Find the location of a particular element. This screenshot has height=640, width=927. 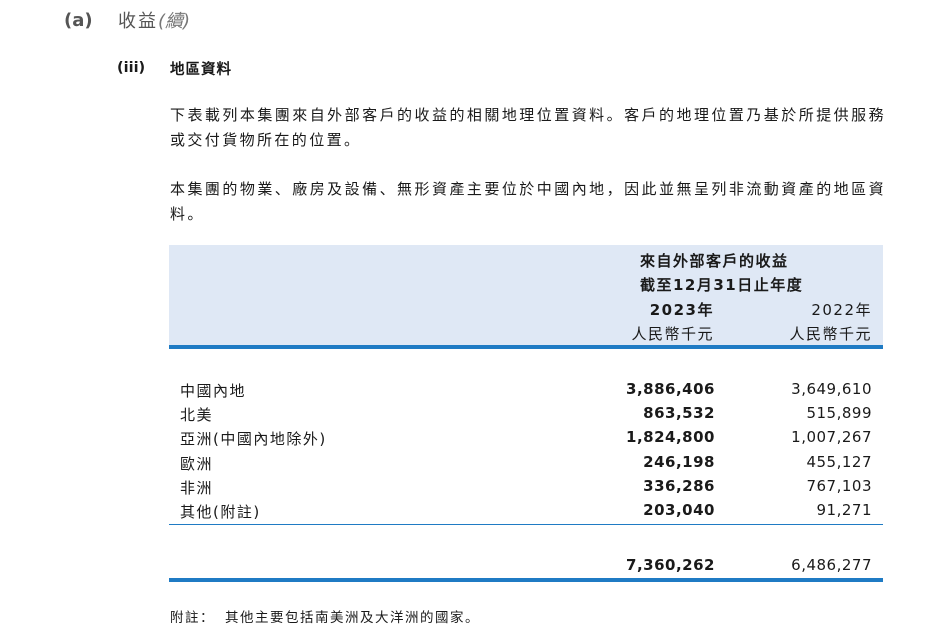

section-heading: (a) 收益 (續) is located at coordinates (127, 20).